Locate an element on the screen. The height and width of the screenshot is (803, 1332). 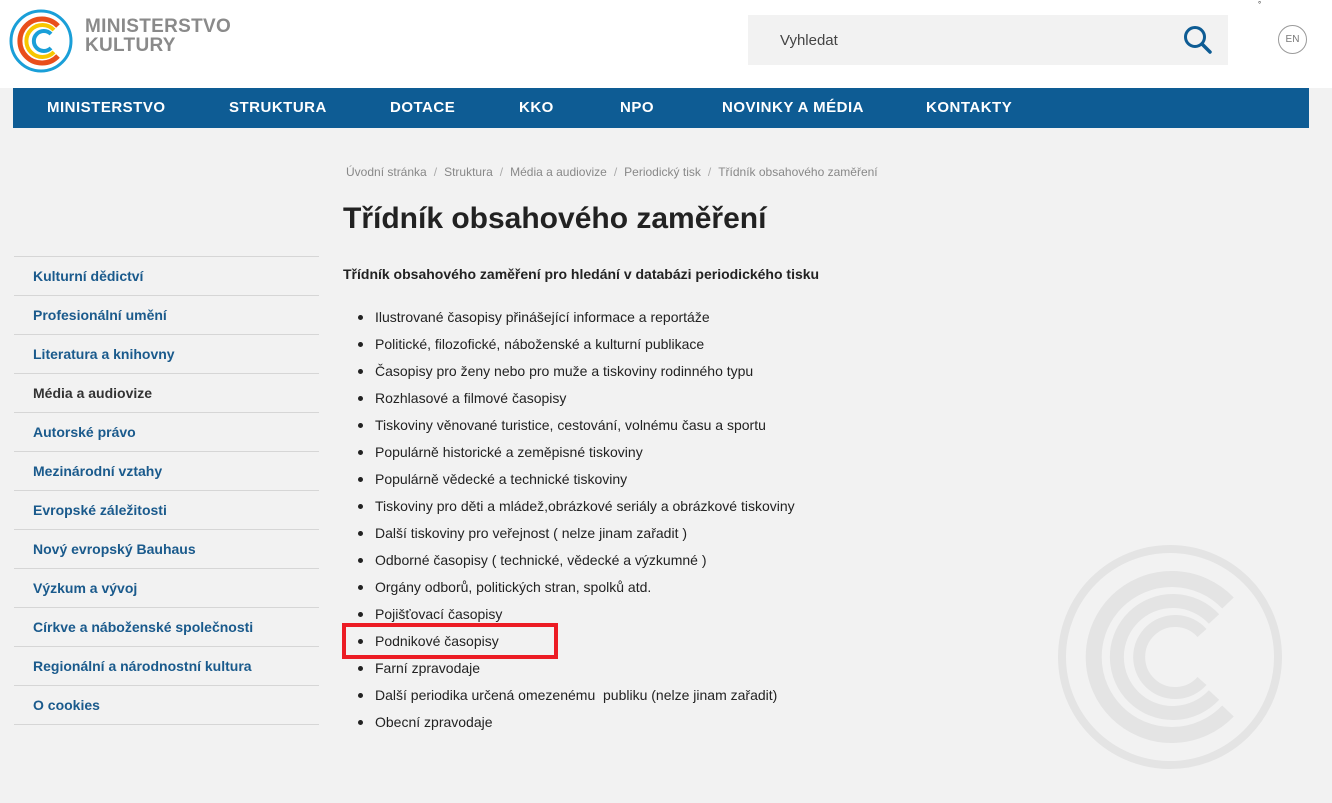
search-box is located at coordinates (988, 40).